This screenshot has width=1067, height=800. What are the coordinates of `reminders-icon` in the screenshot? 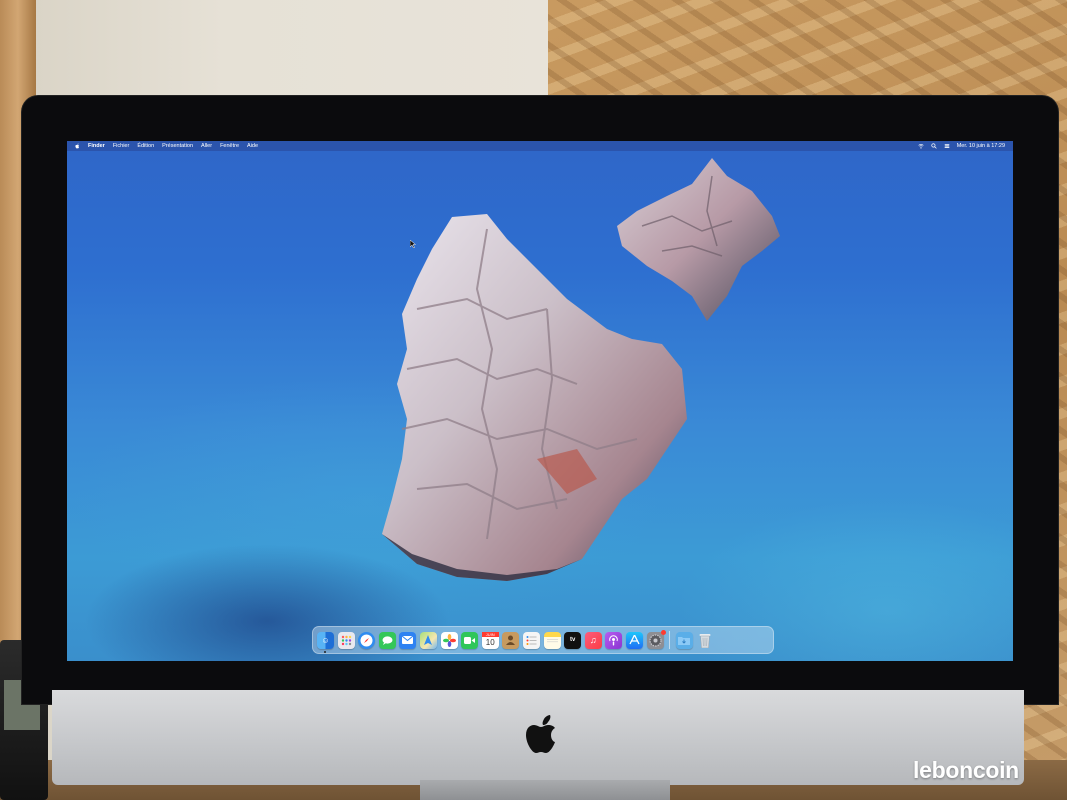 It's located at (531, 640).